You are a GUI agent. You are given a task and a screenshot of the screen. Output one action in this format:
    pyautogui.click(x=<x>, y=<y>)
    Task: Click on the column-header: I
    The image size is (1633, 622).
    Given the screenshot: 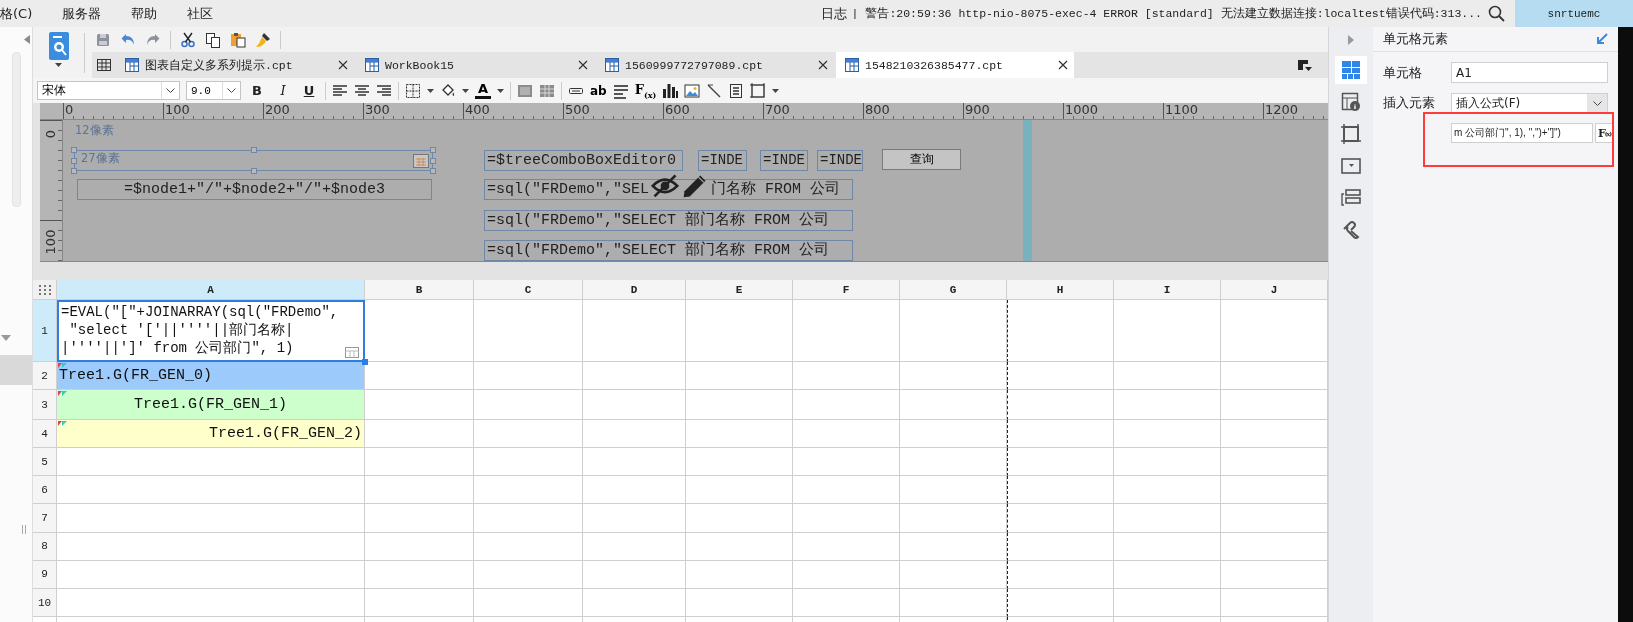 What is the action you would take?
    pyautogui.click(x=1167, y=290)
    